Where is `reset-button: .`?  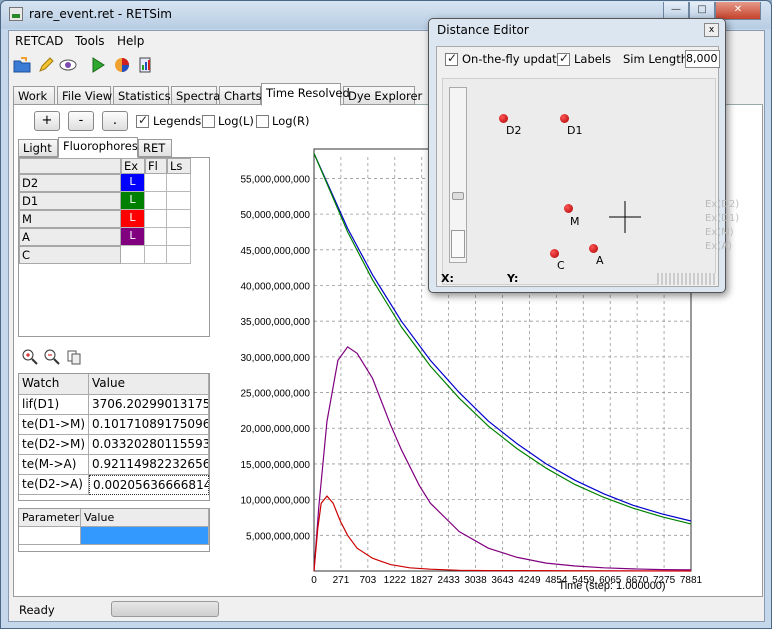 reset-button: . is located at coordinates (115, 121).